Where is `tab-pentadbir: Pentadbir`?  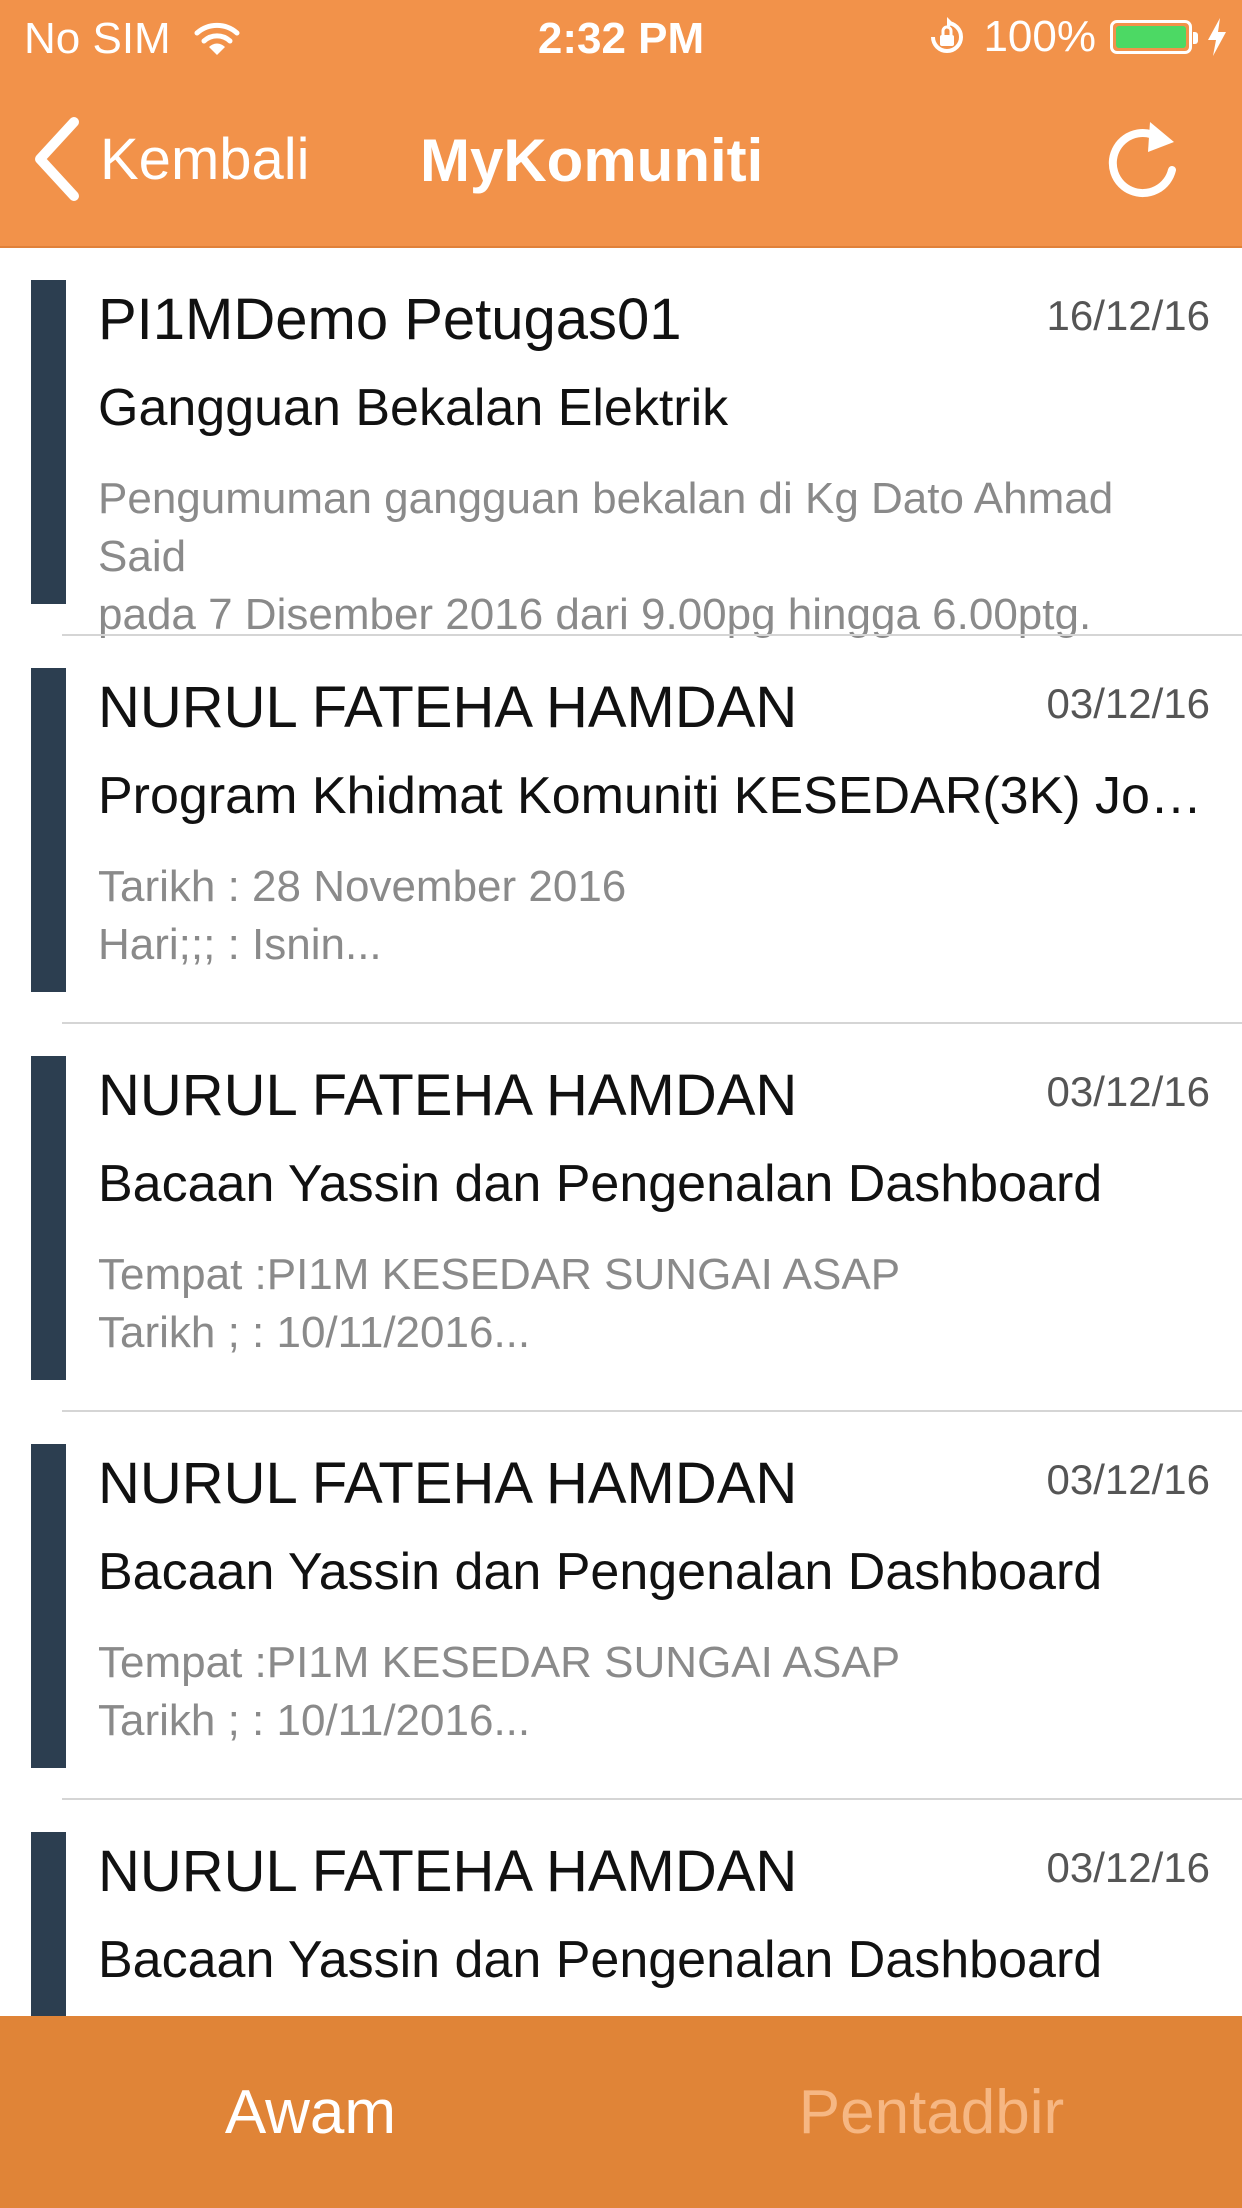 tab-pentadbir: Pentadbir is located at coordinates (931, 2112).